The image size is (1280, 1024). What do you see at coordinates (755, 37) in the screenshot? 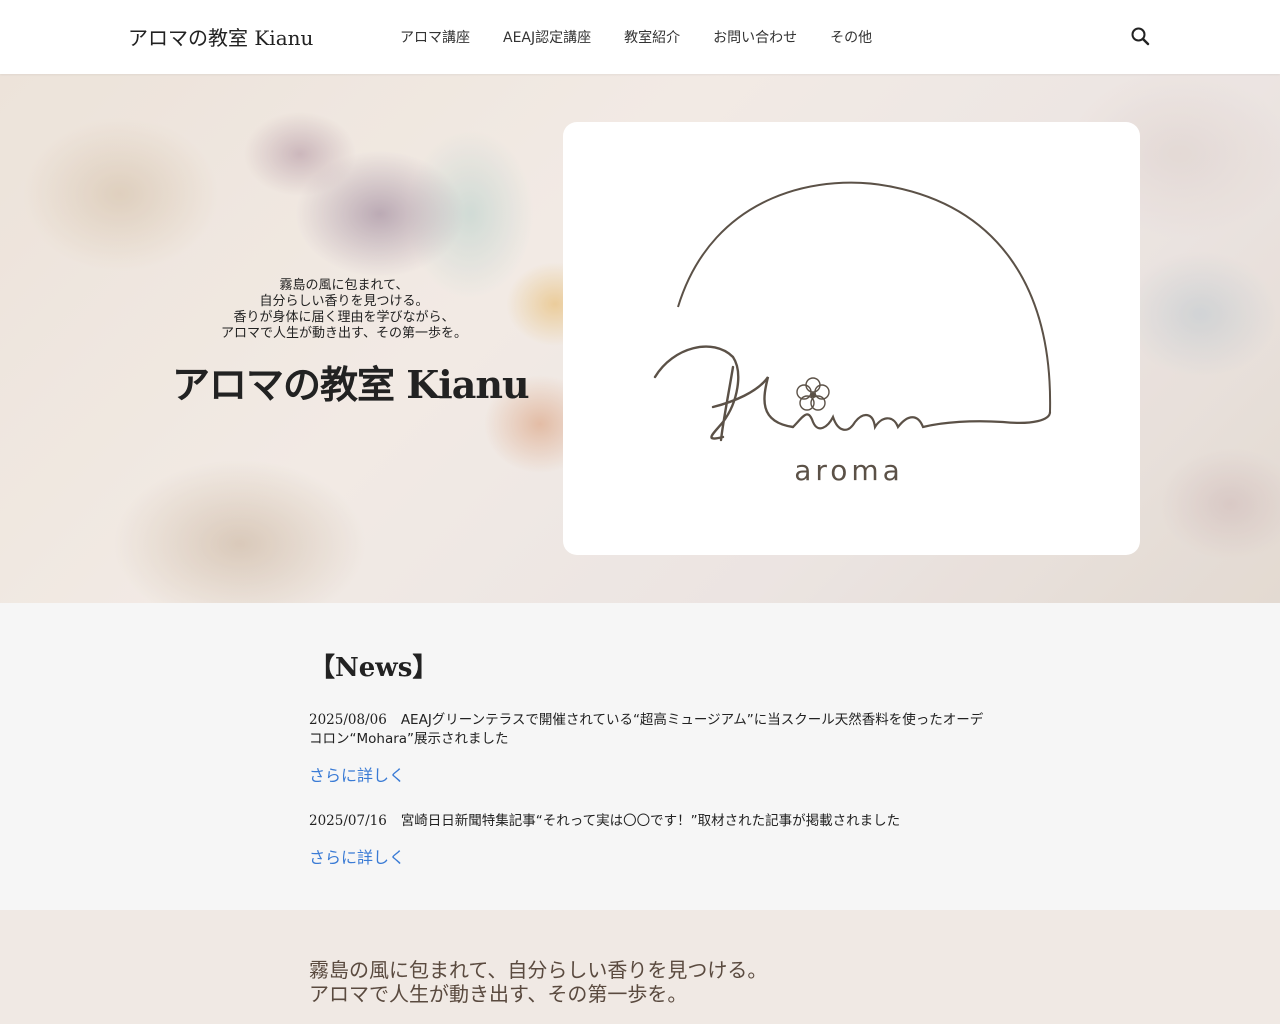
I see `nav-item-contact: お問い合わせ` at bounding box center [755, 37].